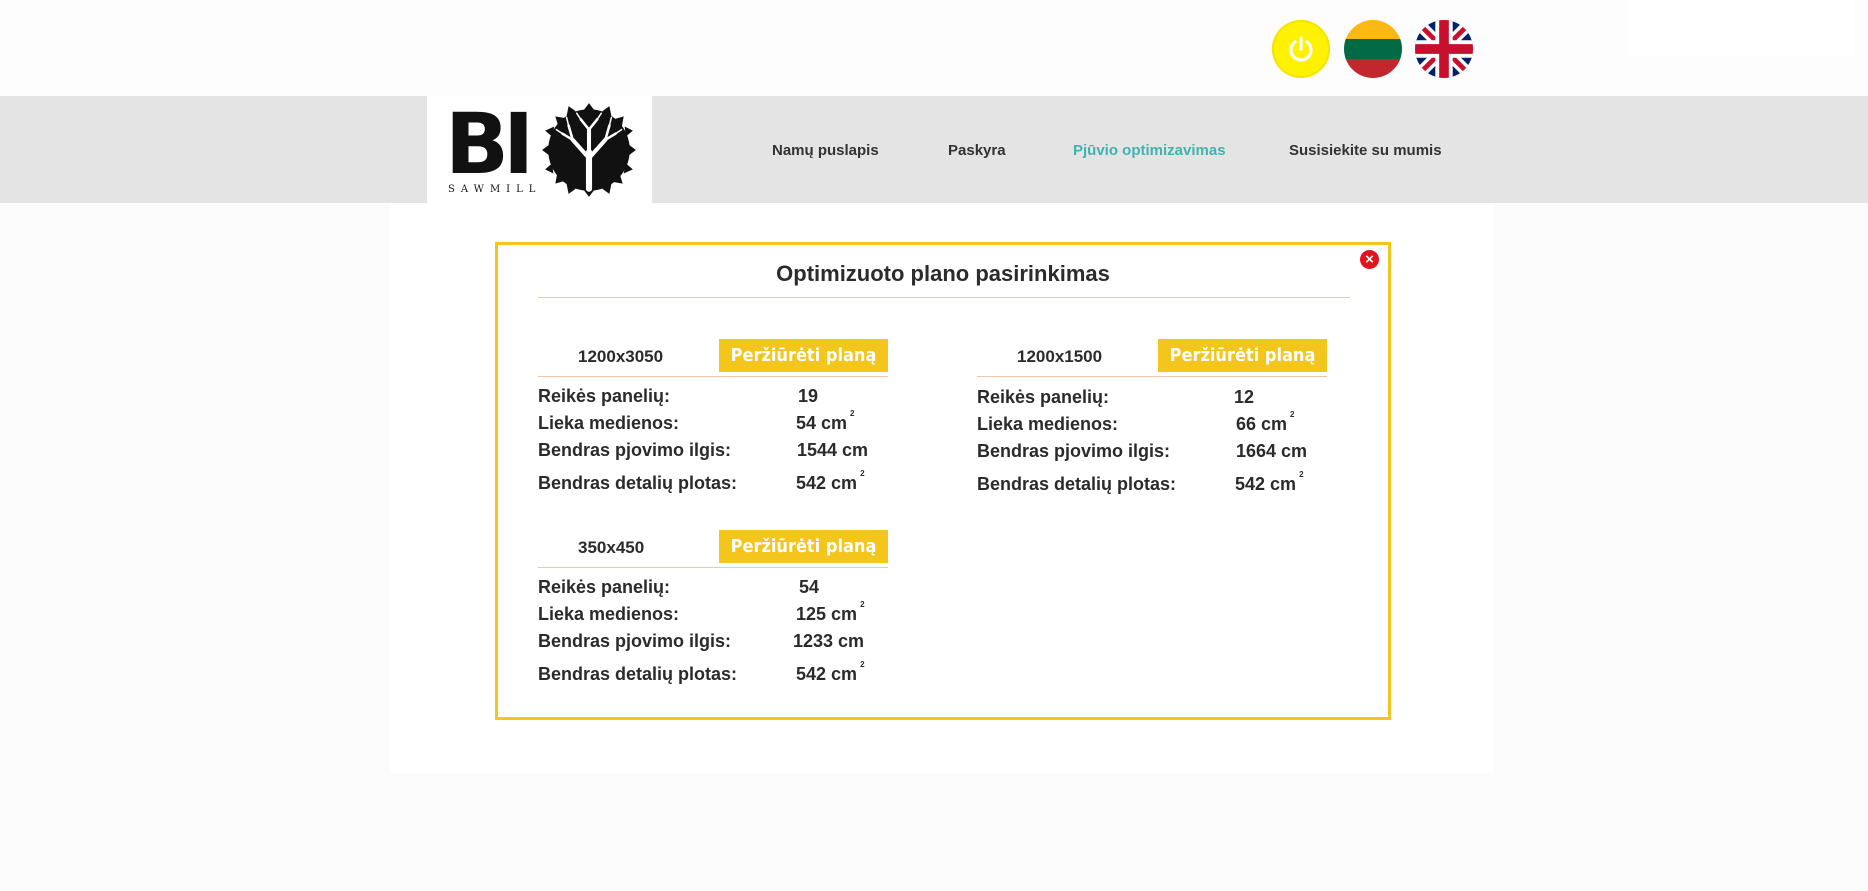  What do you see at coordinates (539, 149) in the screenshot?
I see `bio-sawmill-logo: BI SAWMILL` at bounding box center [539, 149].